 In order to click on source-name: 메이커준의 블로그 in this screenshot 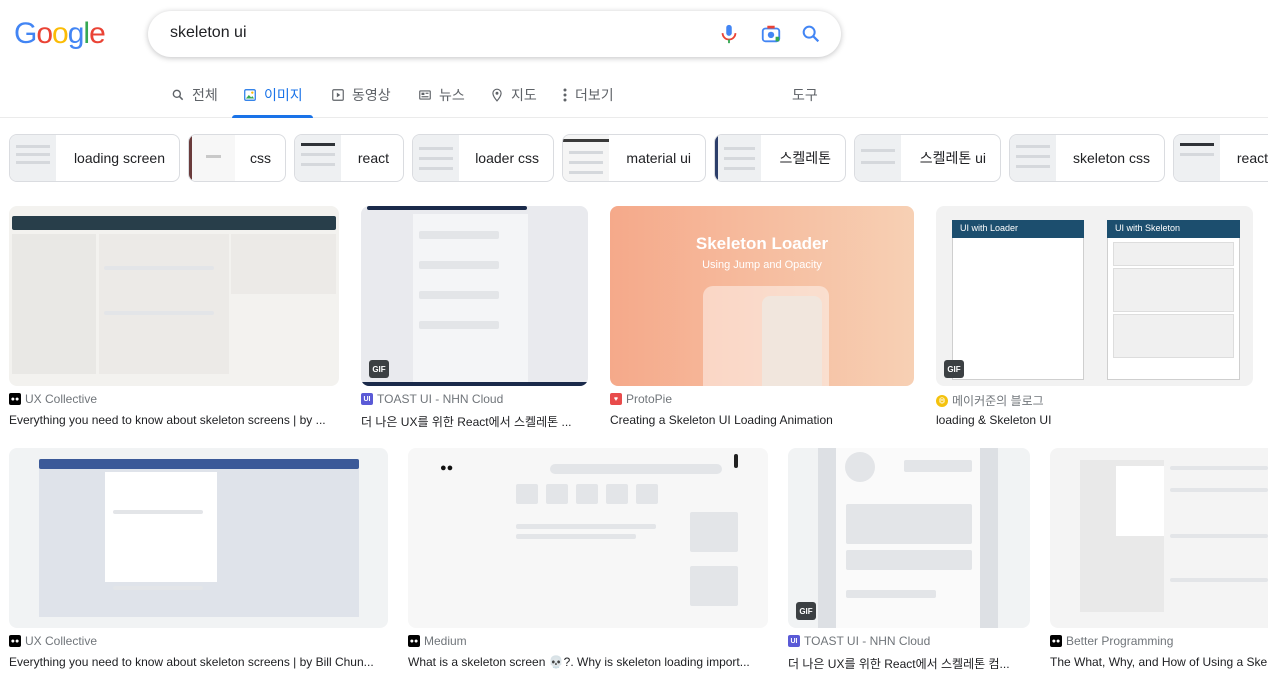, I will do `click(998, 401)`.